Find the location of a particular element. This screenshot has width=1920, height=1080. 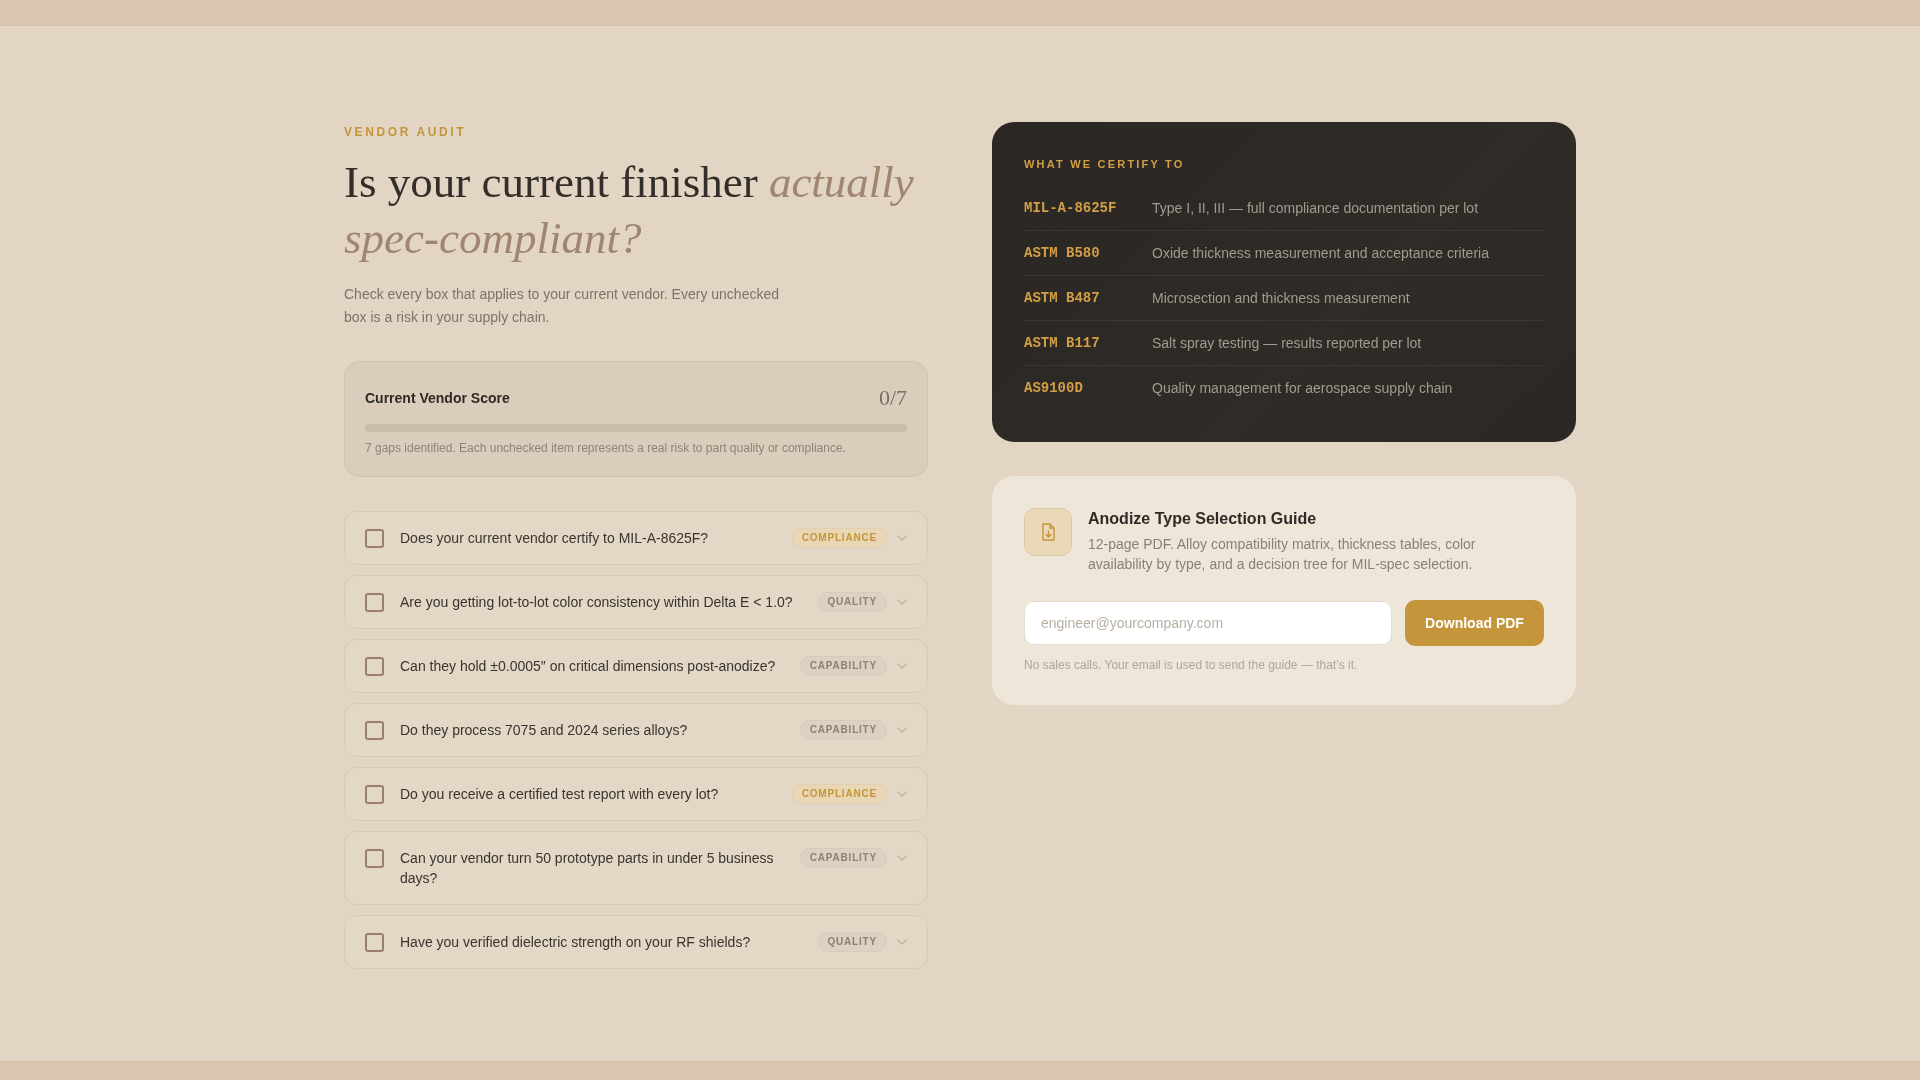

intro-text: Check every box that applies to your current vendor. Every unchecked box is a risk in your supply chain. is located at coordinates (562, 306).